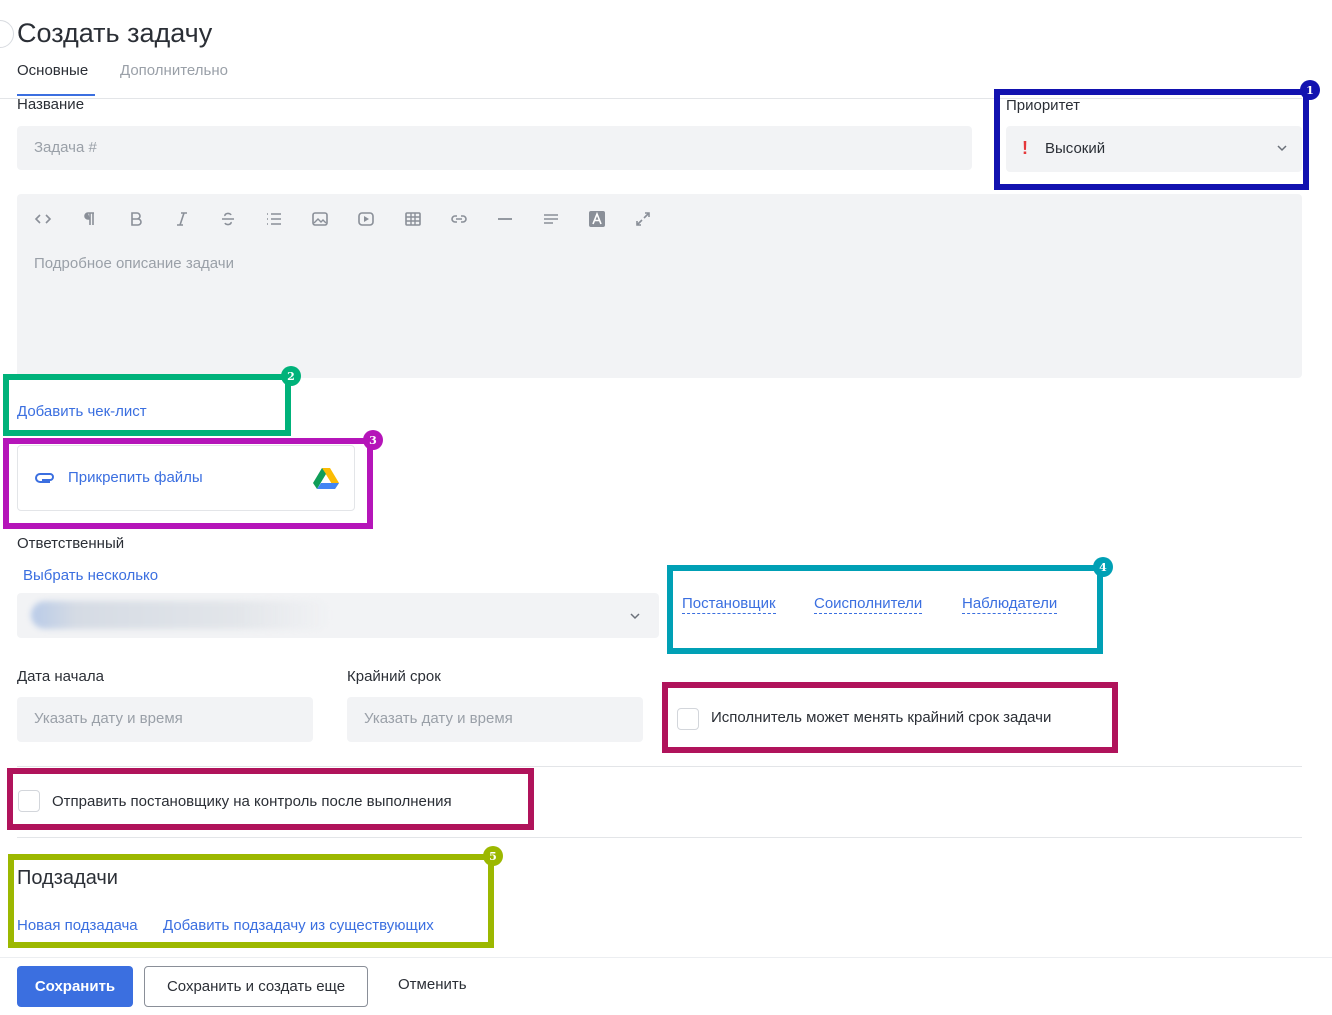 The width and height of the screenshot is (1332, 1015). I want to click on list-icon, so click(274, 219).